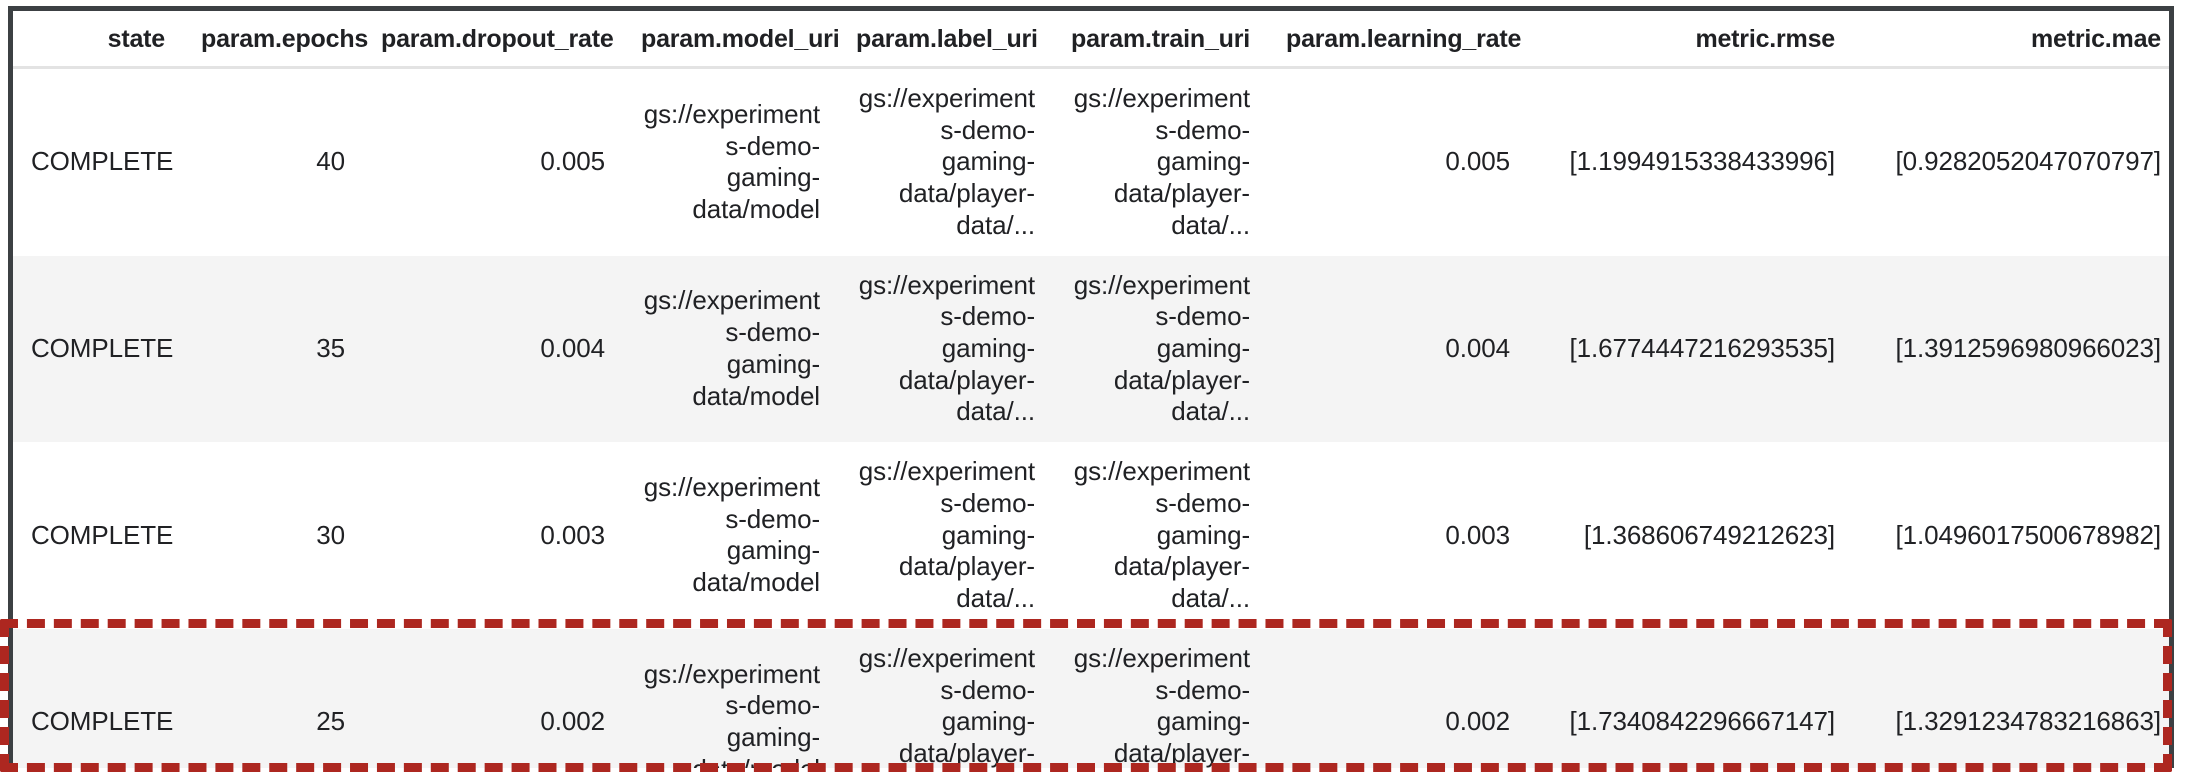 The image size is (2186, 772). What do you see at coordinates (1398, 40) in the screenshot?
I see `column-header-param-learning-rate: param.learning_rate` at bounding box center [1398, 40].